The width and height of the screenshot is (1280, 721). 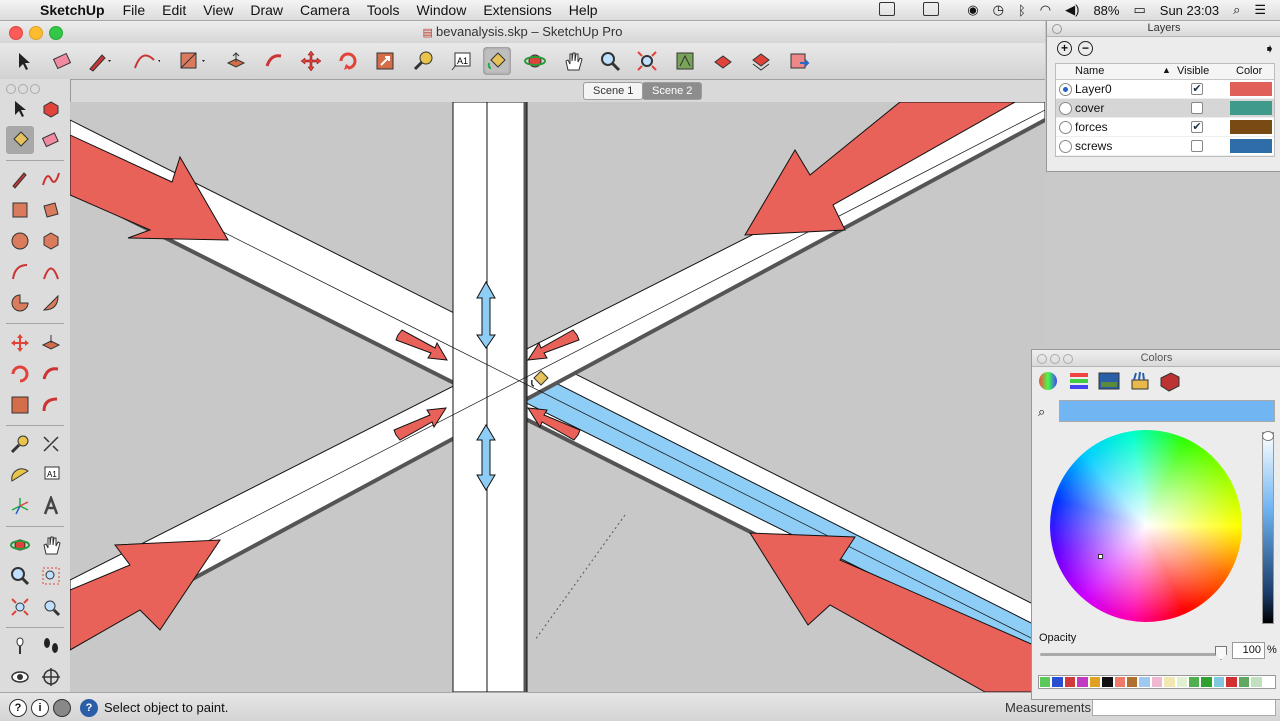 I want to click on display-icon, so click(x=894, y=10).